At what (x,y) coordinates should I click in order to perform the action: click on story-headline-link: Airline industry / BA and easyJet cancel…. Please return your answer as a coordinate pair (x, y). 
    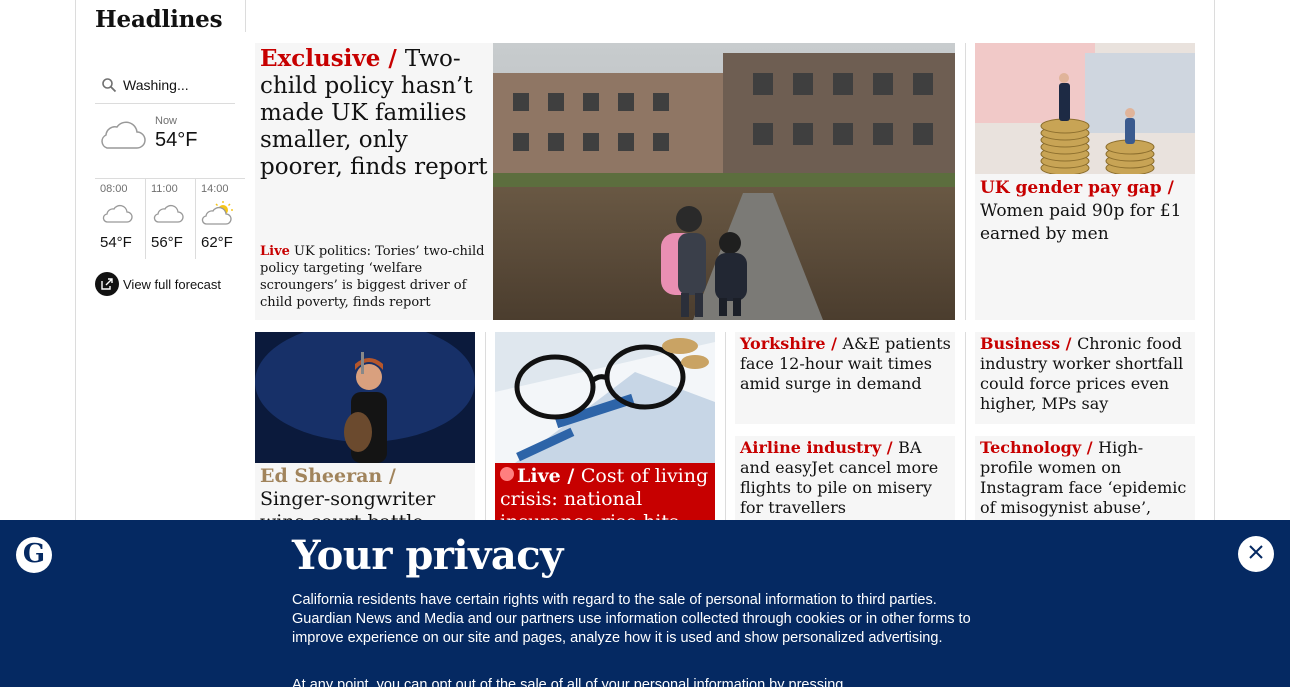
    Looking at the image, I should click on (846, 478).